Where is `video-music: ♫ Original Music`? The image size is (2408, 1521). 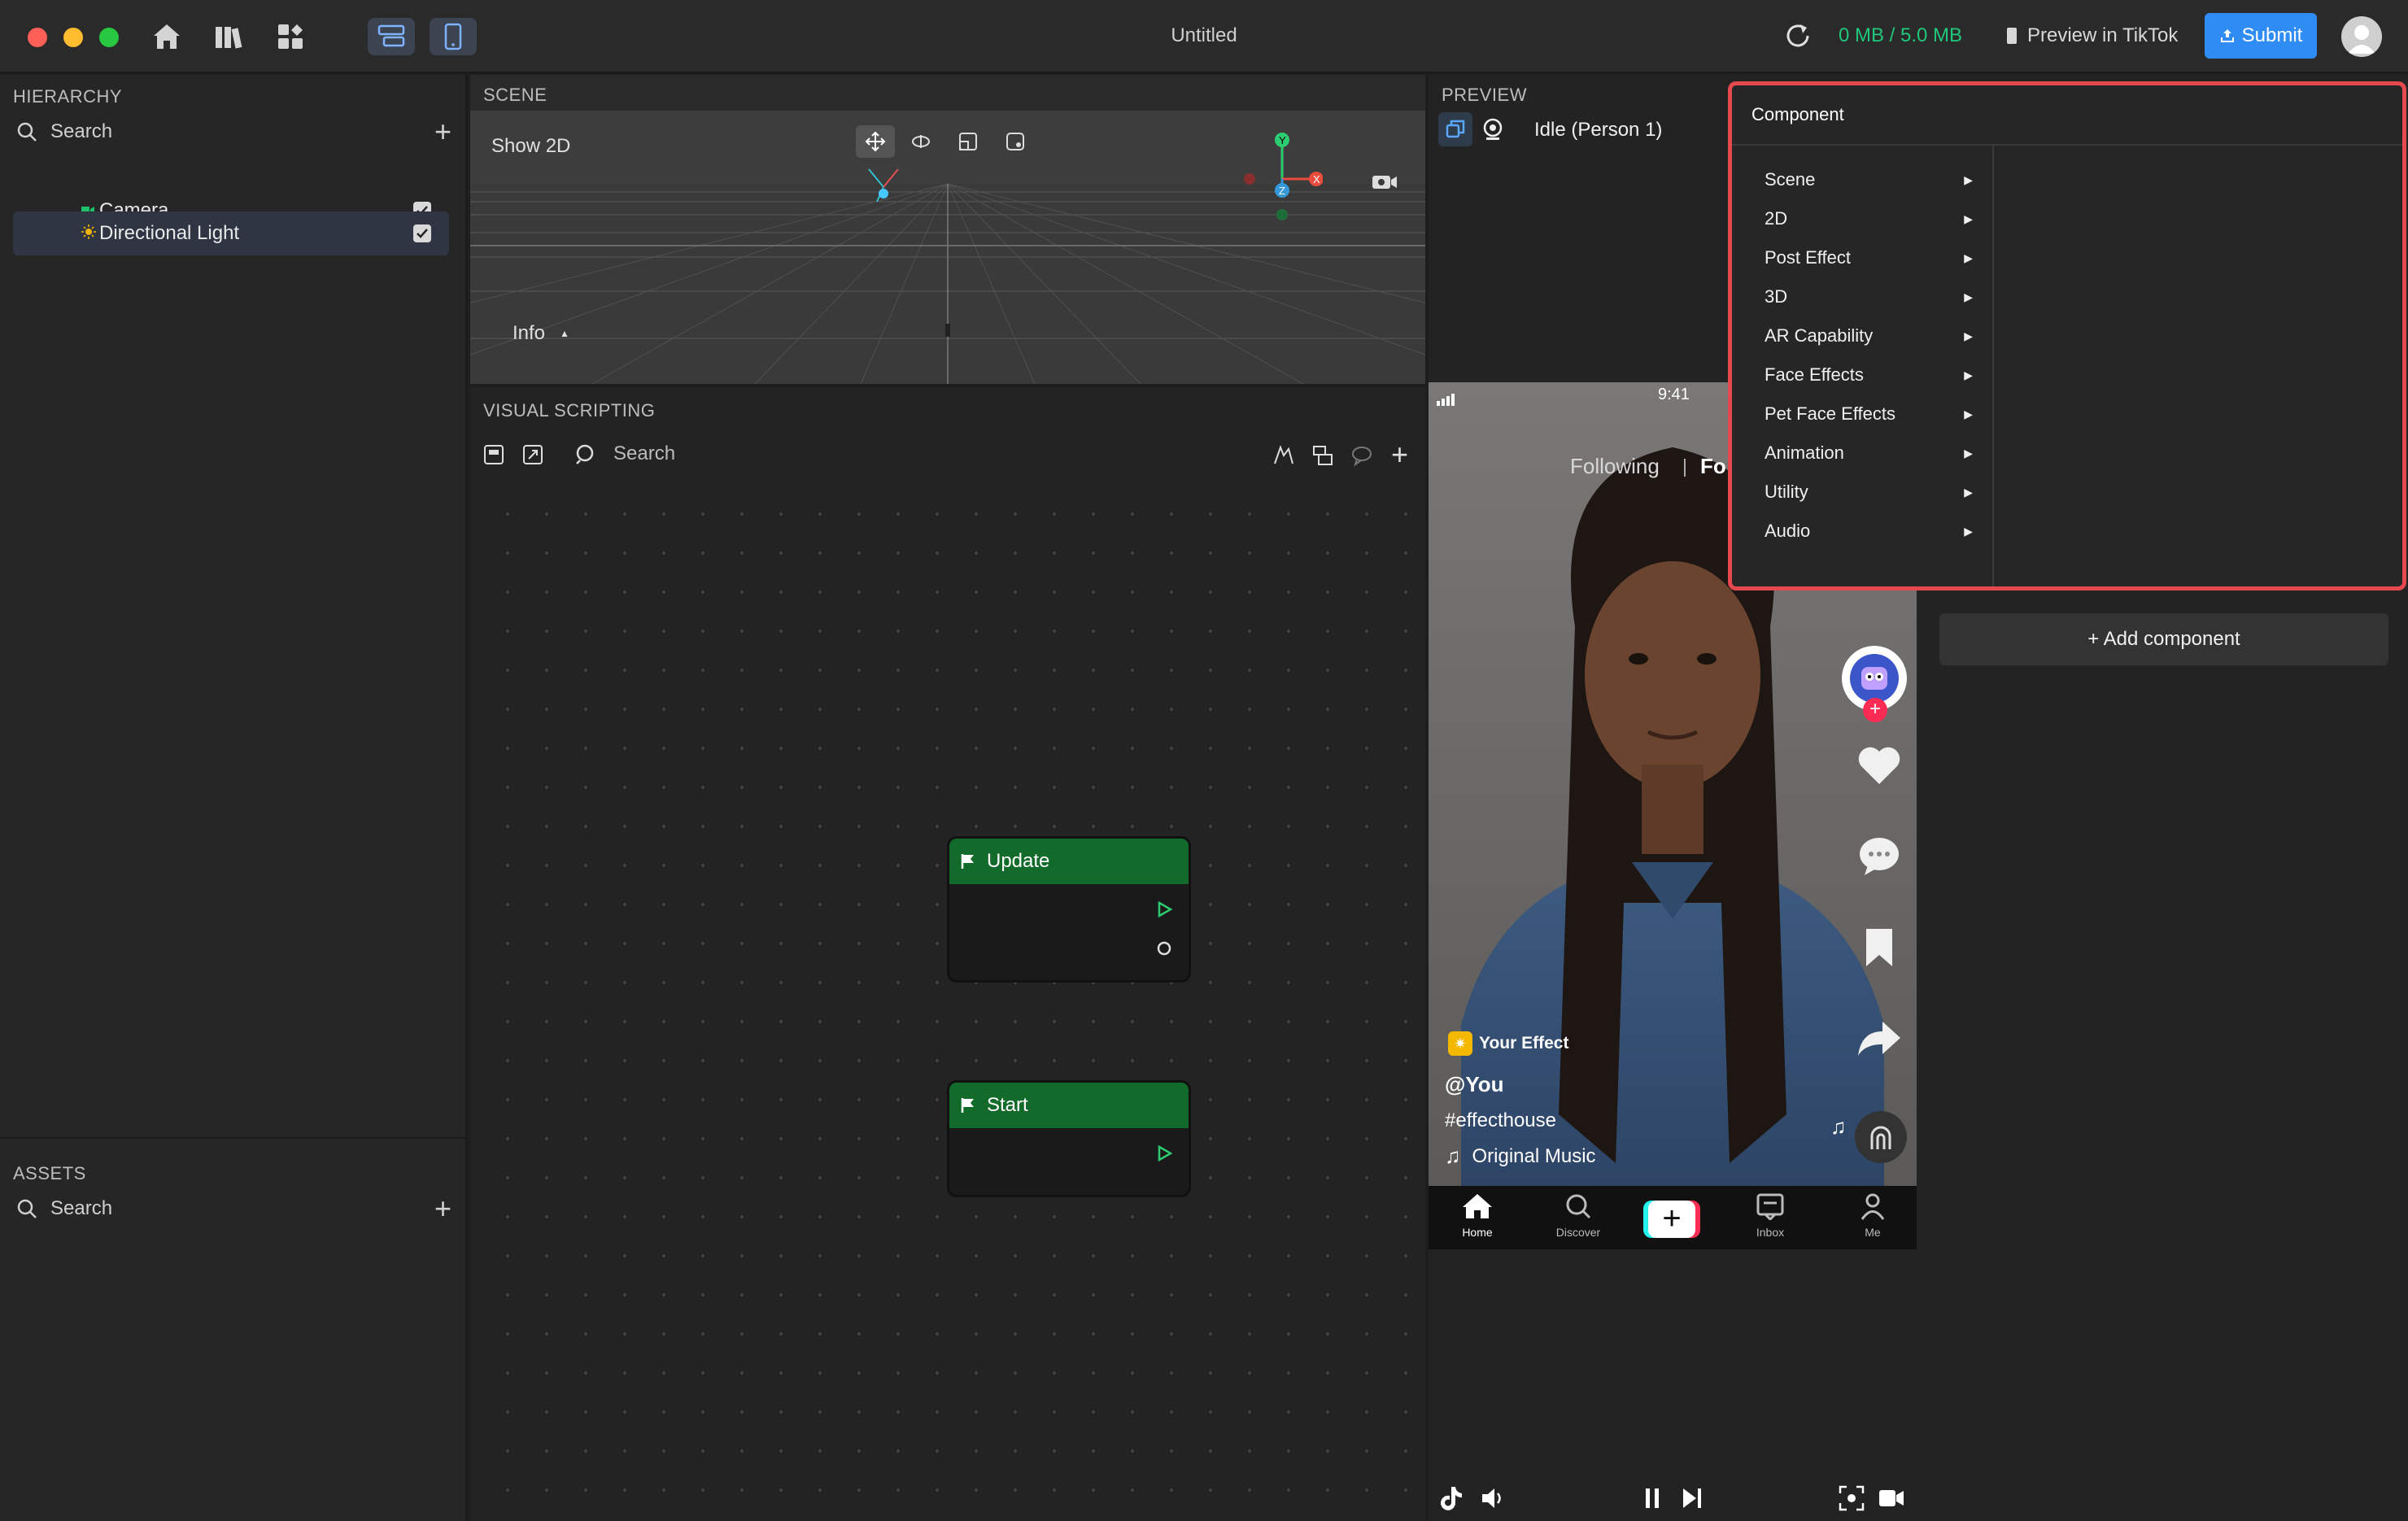
video-music: ♫ Original Music is located at coordinates (1520, 1156).